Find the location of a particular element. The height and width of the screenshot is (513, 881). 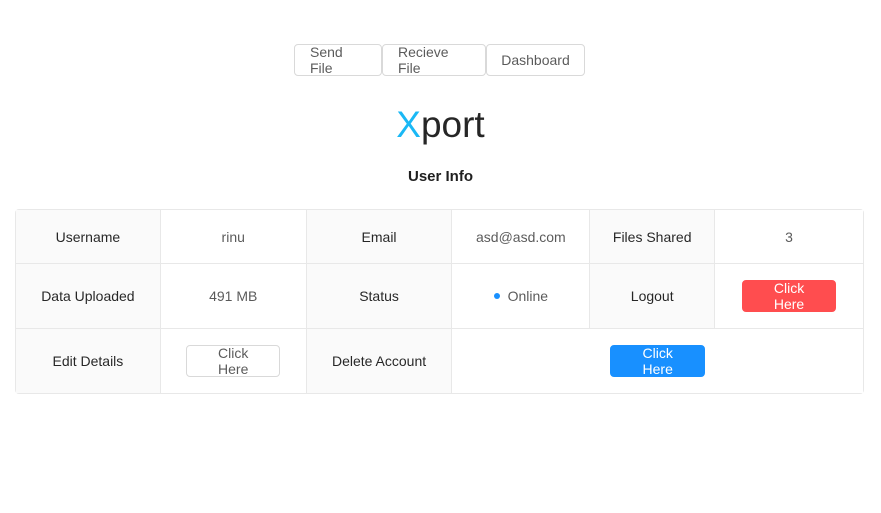

logo-rest: port is located at coordinates (452, 124).